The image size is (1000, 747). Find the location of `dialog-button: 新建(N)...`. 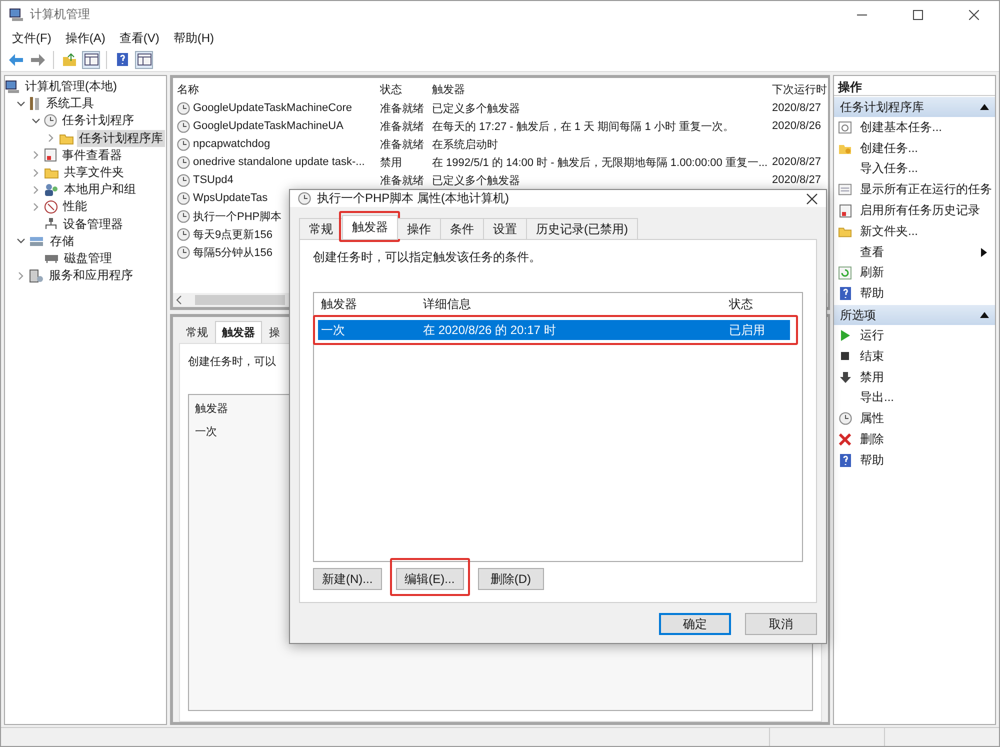

dialog-button: 新建(N)... is located at coordinates (347, 579).